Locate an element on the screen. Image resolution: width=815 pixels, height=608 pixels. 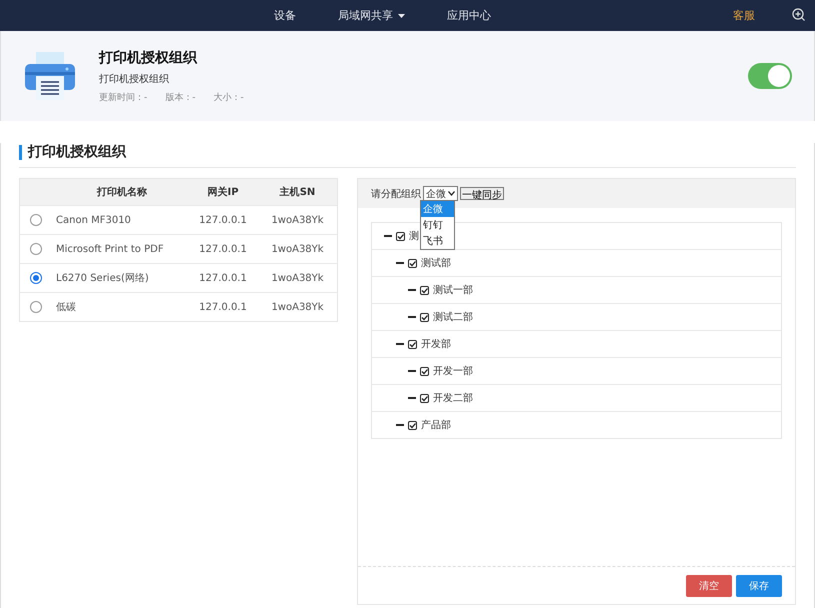
tree-item-label: 开发二部 is located at coordinates (453, 398).